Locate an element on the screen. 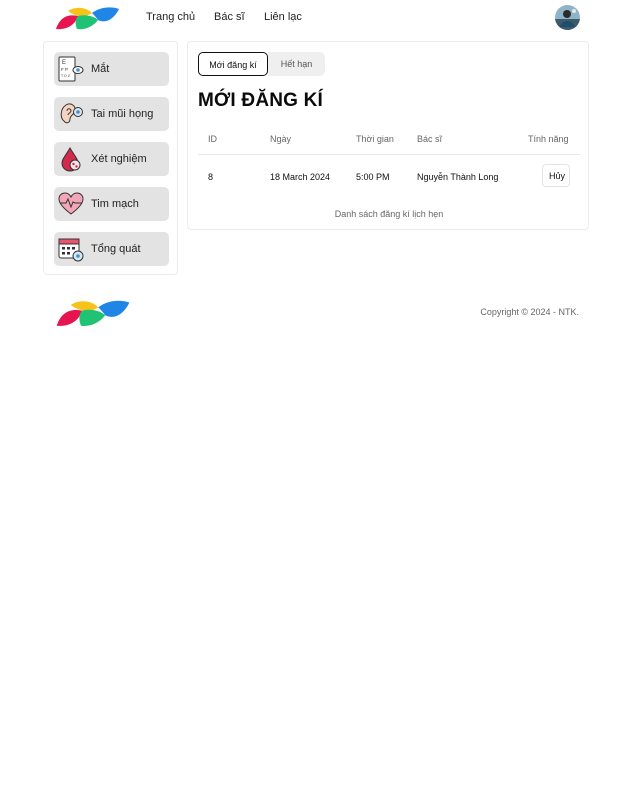  cell-date: 18 March 2024 is located at coordinates (300, 177).